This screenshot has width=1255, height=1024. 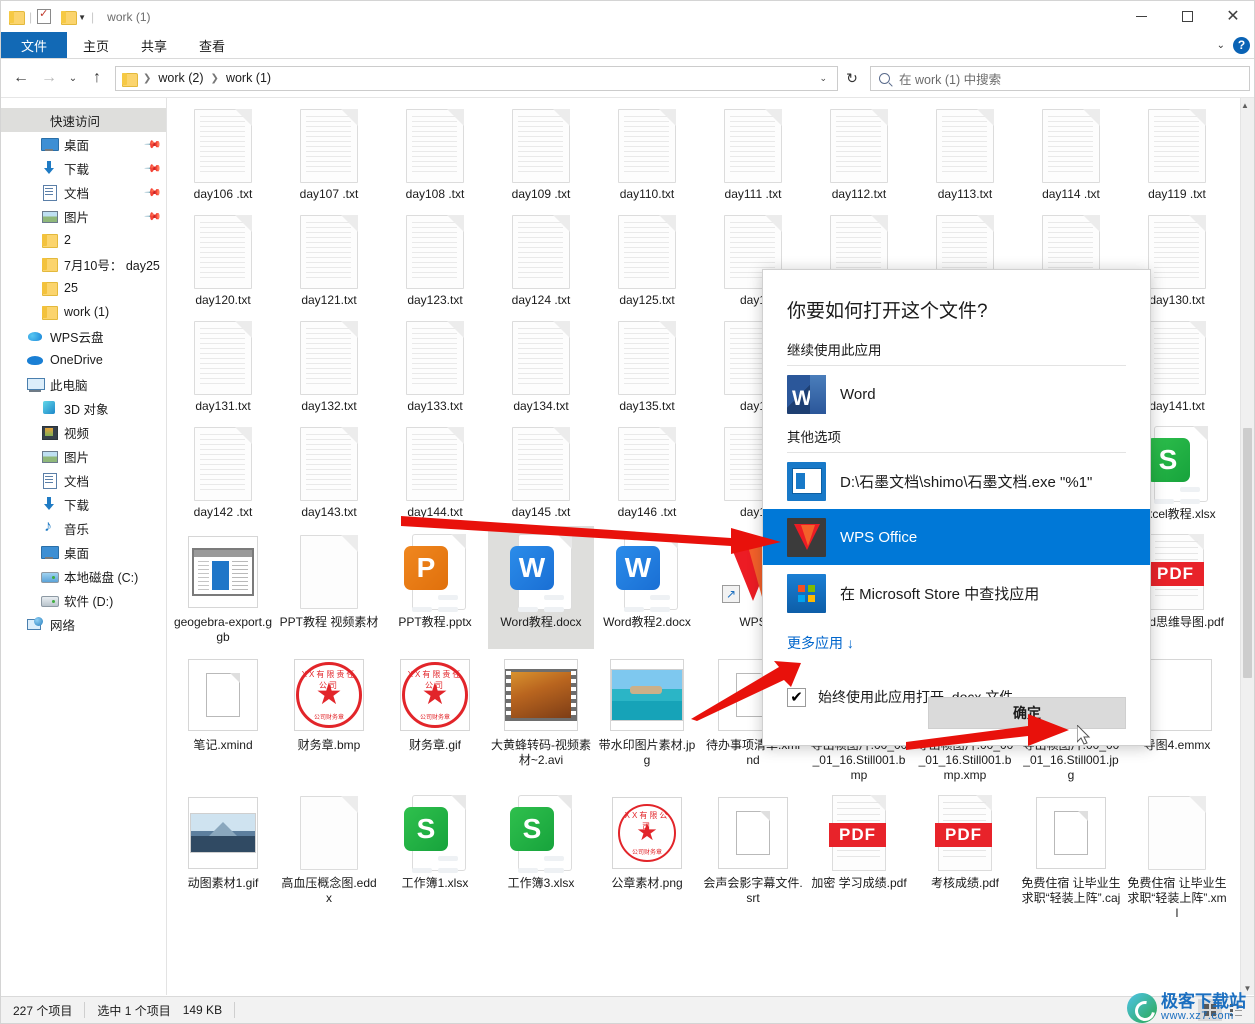 What do you see at coordinates (1232, 16) in the screenshot?
I see `close-button: ✕` at bounding box center [1232, 16].